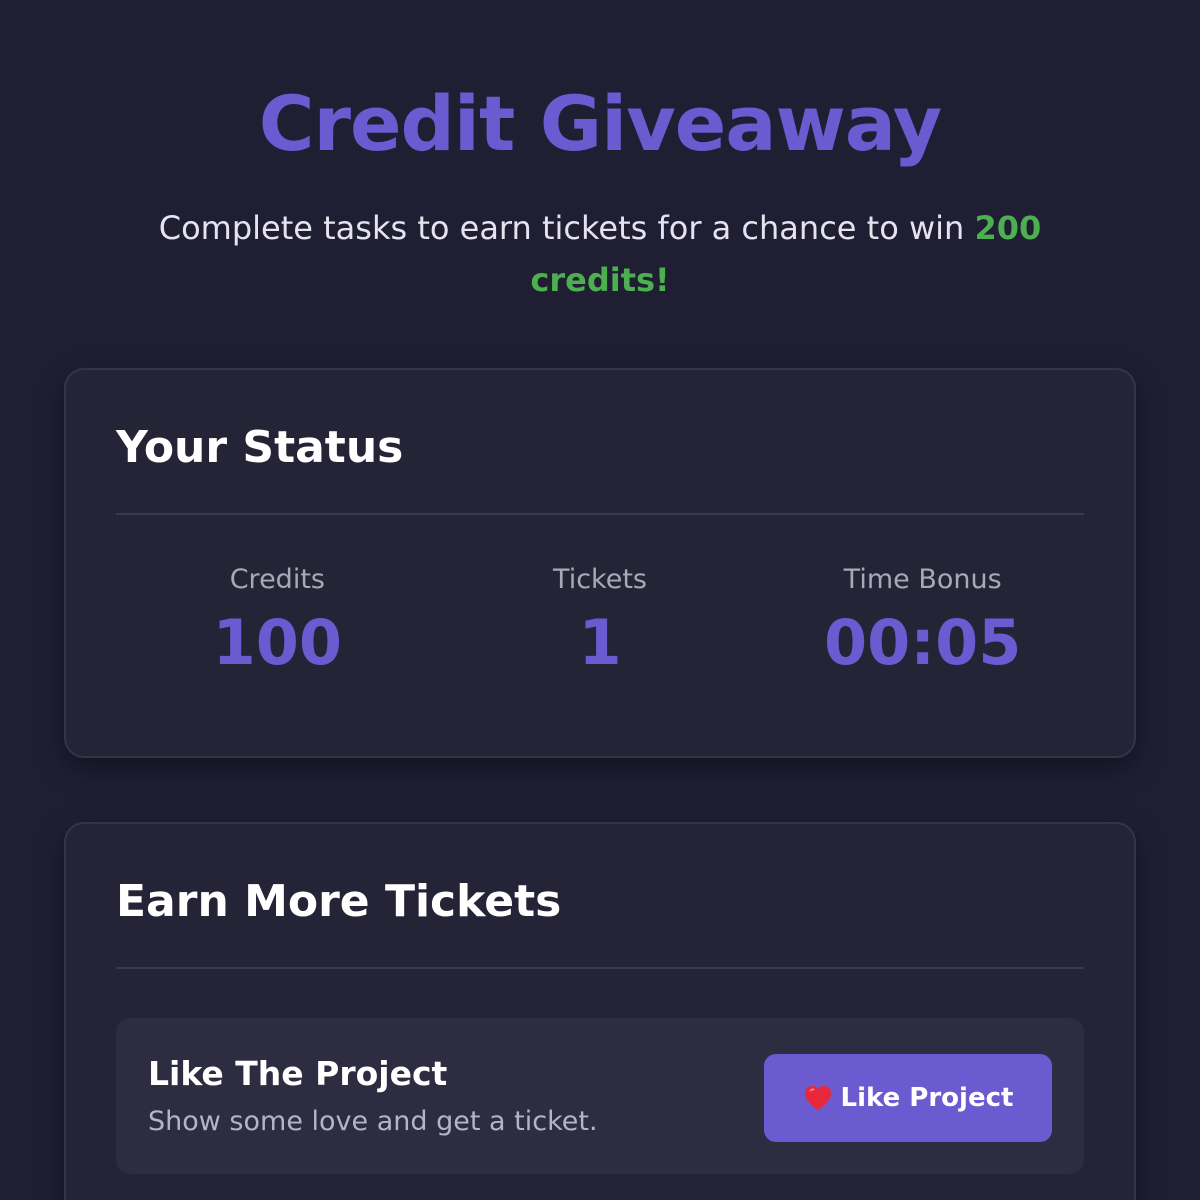  I want to click on stat-credits: Credits 100, so click(277, 619).